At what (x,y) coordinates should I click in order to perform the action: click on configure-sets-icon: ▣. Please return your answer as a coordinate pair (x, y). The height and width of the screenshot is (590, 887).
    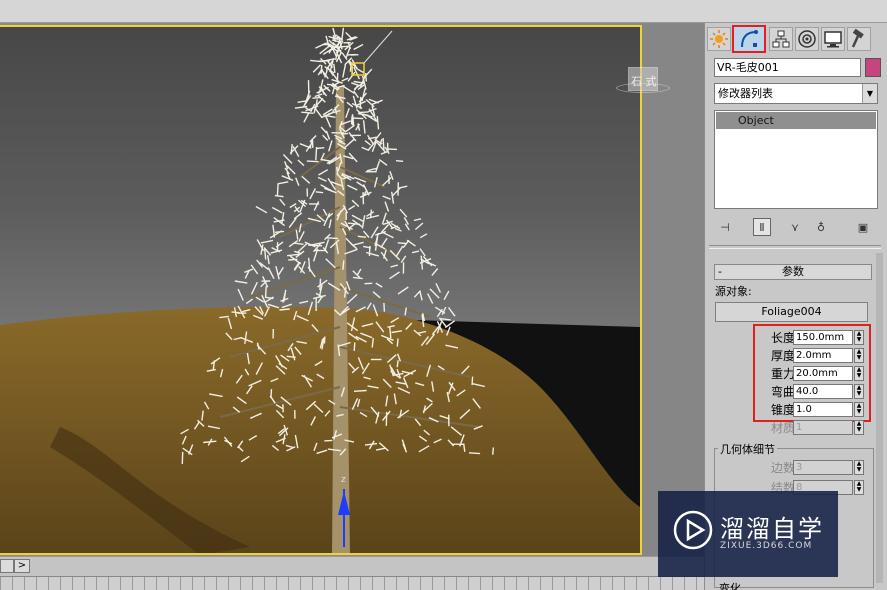
    Looking at the image, I should click on (863, 227).